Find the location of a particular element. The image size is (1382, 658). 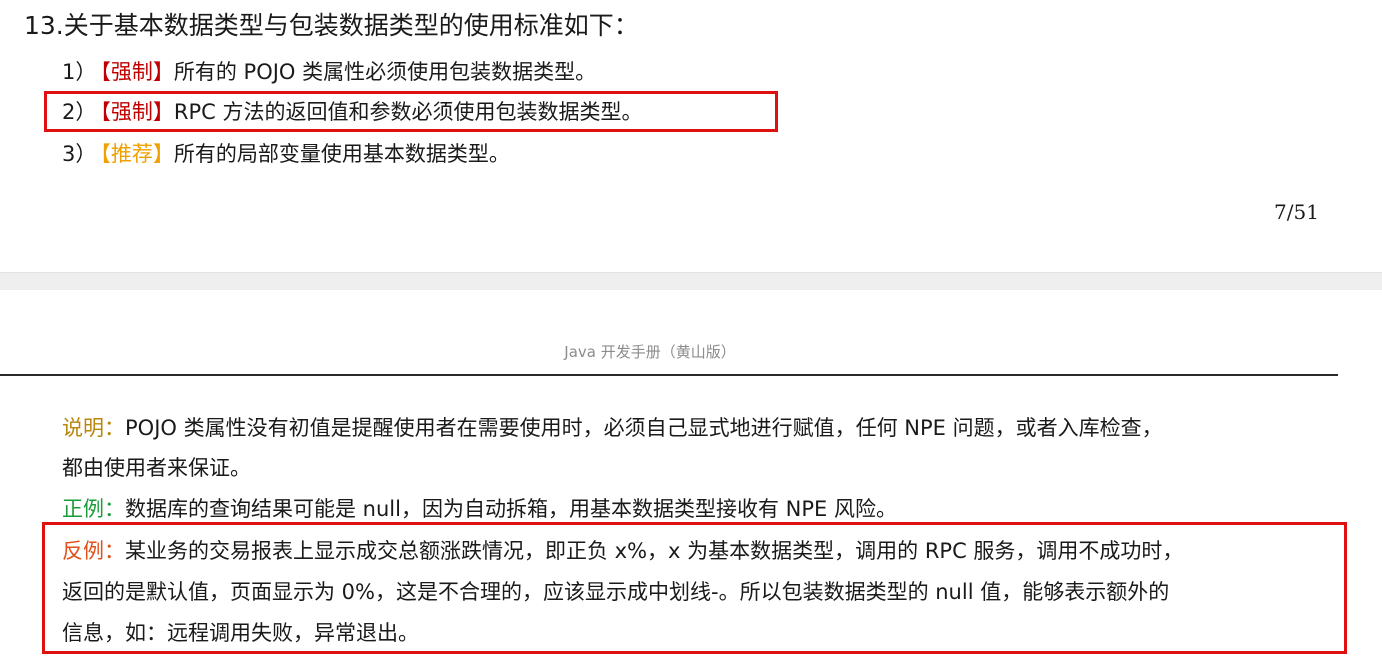

positive-label: 正例： is located at coordinates (93, 509).